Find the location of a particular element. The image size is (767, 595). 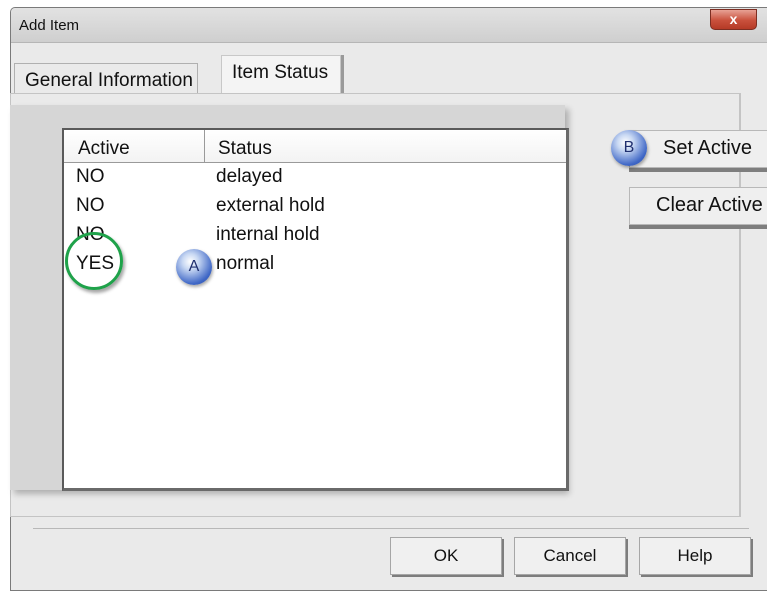

column-divider is located at coordinates (204, 146).